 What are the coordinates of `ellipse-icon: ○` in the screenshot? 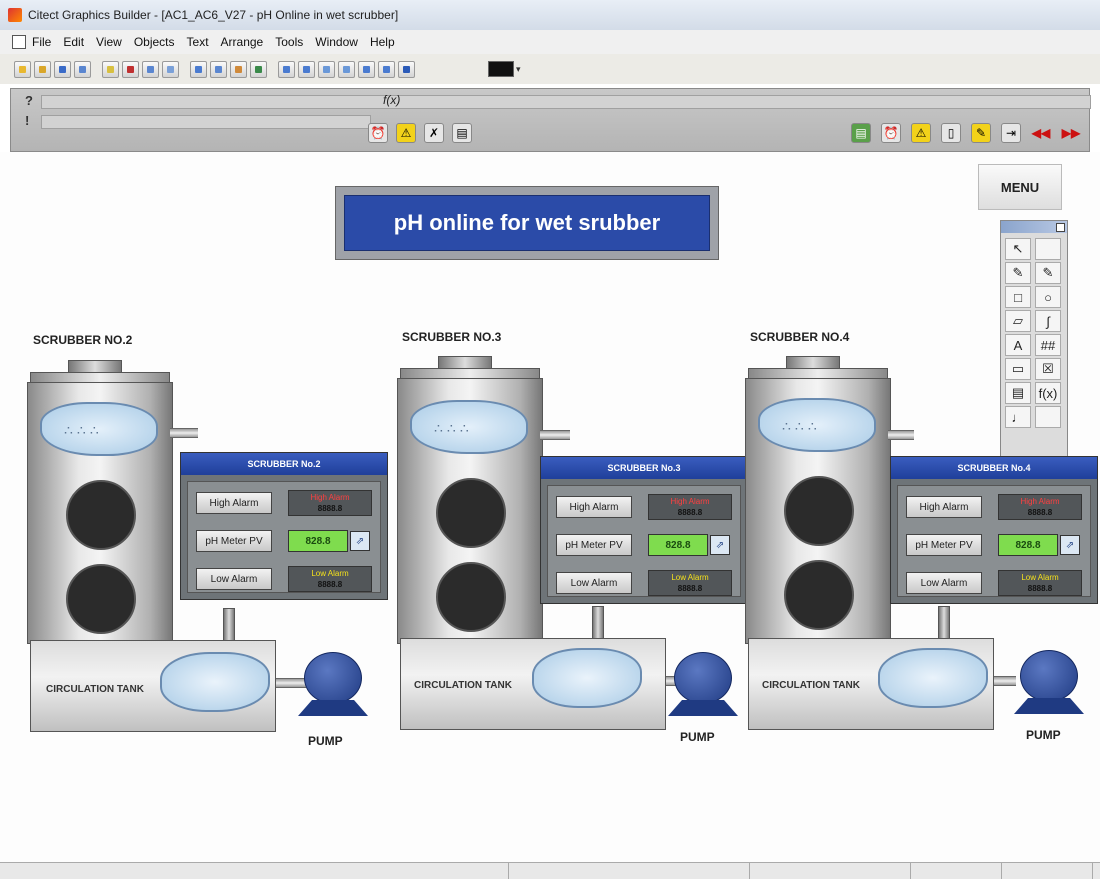 It's located at (1048, 297).